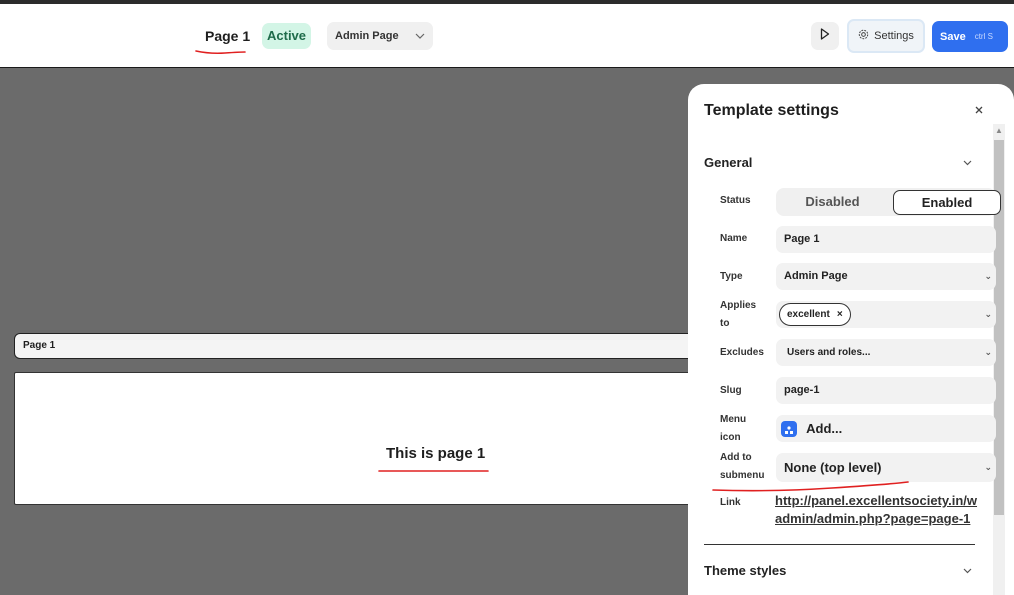 The height and width of the screenshot is (595, 1014). I want to click on settings-button: Settings, so click(886, 36).